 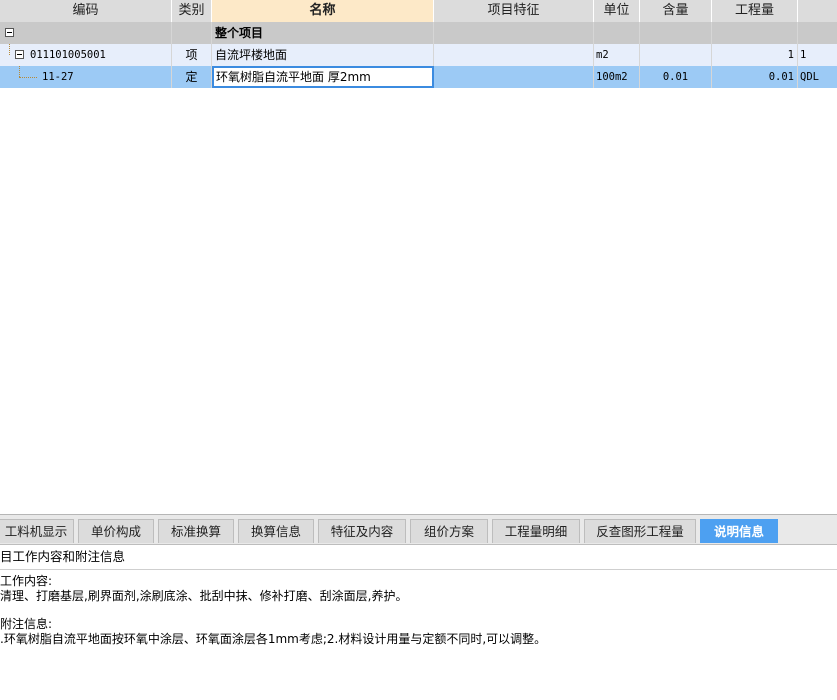 I want to click on header-unit: 单位, so click(x=617, y=11).